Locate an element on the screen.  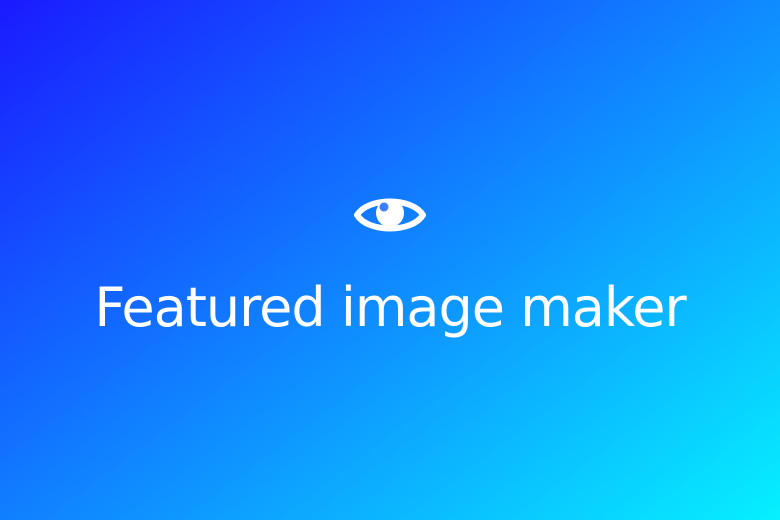
eye-highlight is located at coordinates (384, 207).